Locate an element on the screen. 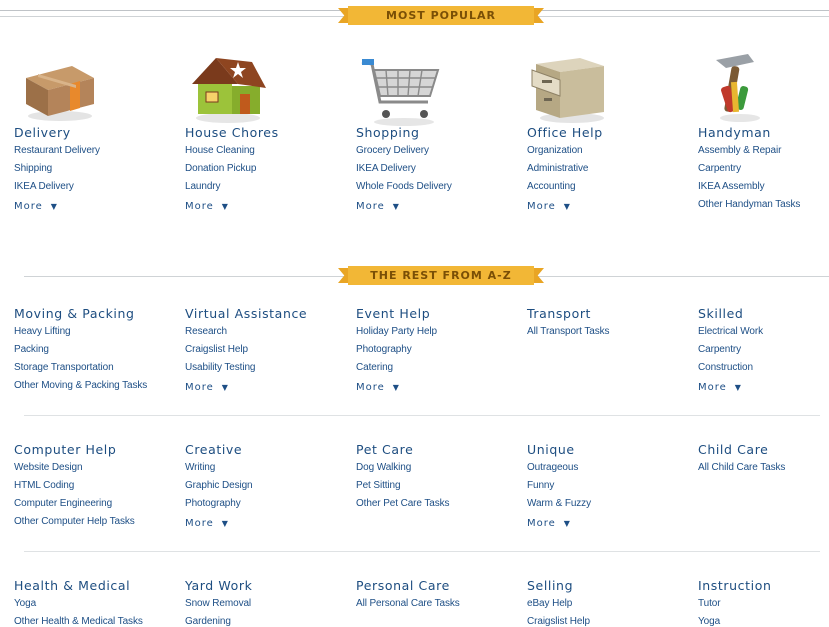  category-title-yard-work: Yard Work is located at coordinates (265, 586).